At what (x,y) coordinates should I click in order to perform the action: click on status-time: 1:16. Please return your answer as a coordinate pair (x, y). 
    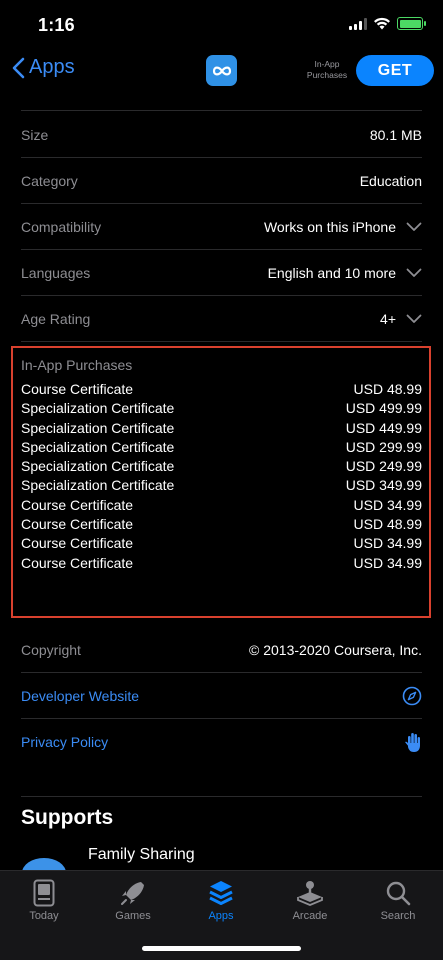
    Looking at the image, I should click on (56, 25).